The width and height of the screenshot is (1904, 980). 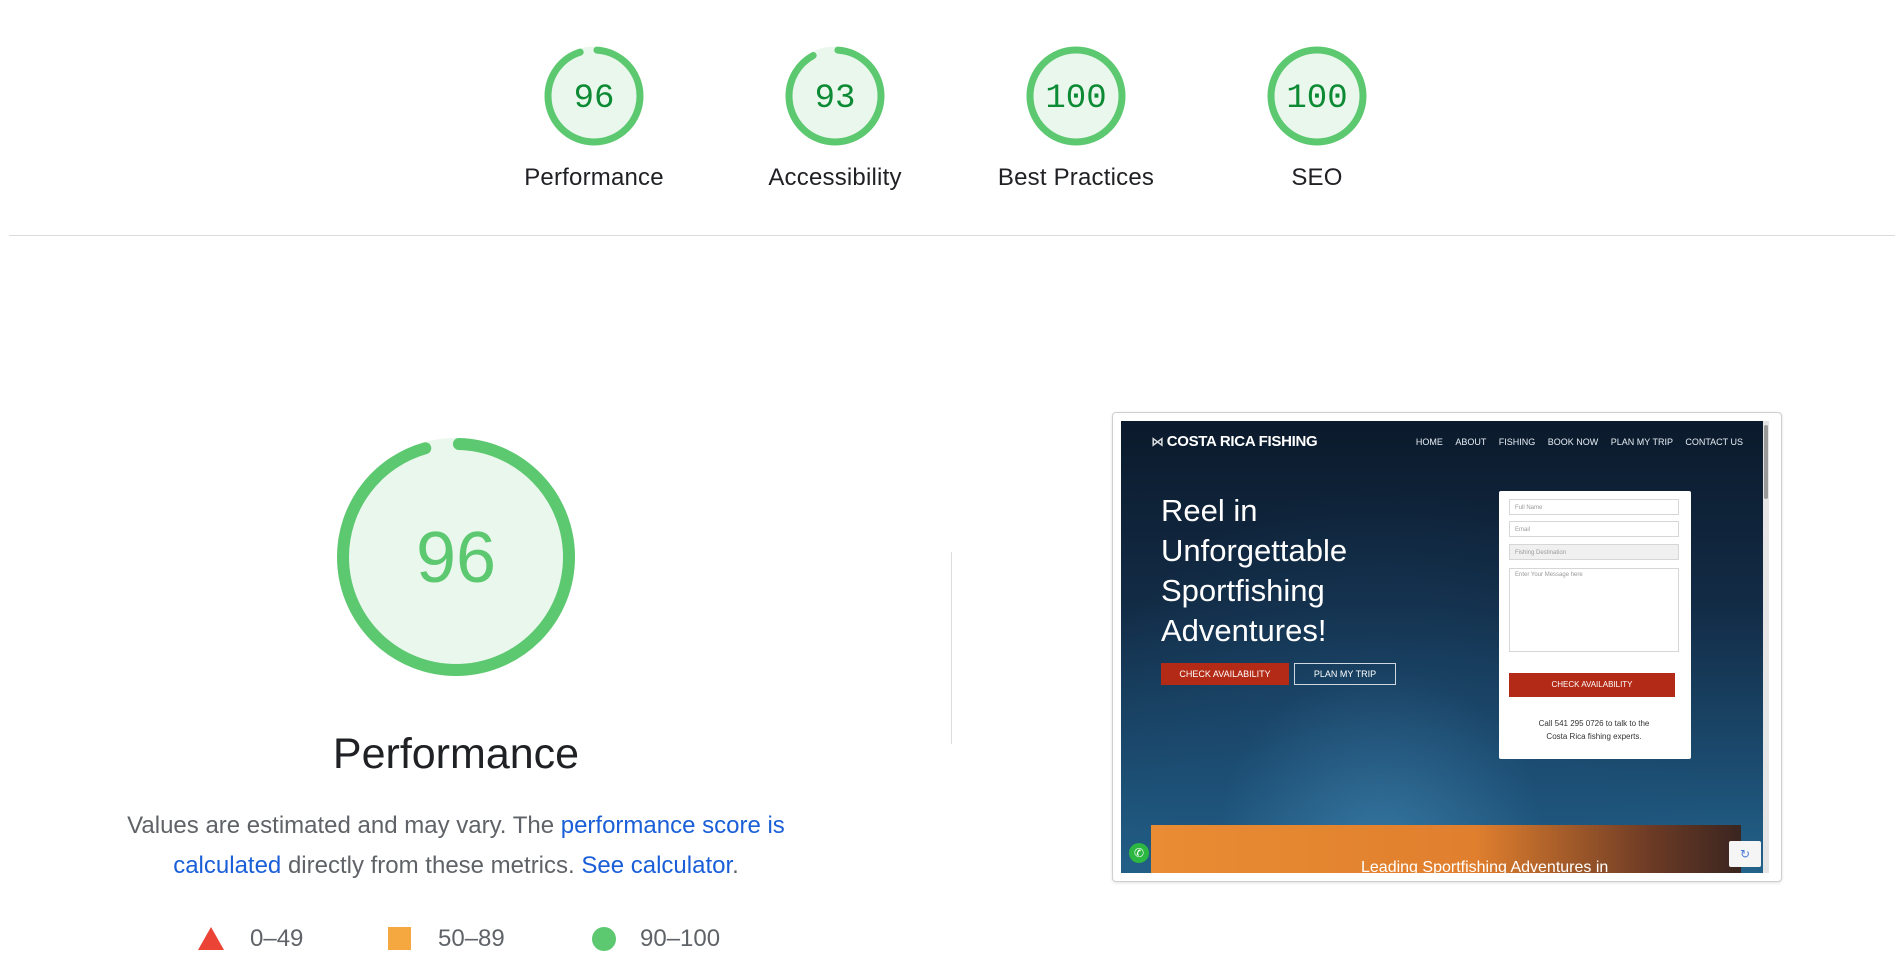 What do you see at coordinates (1592, 685) in the screenshot?
I see `site-form-submit: CHECK AVAILABILITY` at bounding box center [1592, 685].